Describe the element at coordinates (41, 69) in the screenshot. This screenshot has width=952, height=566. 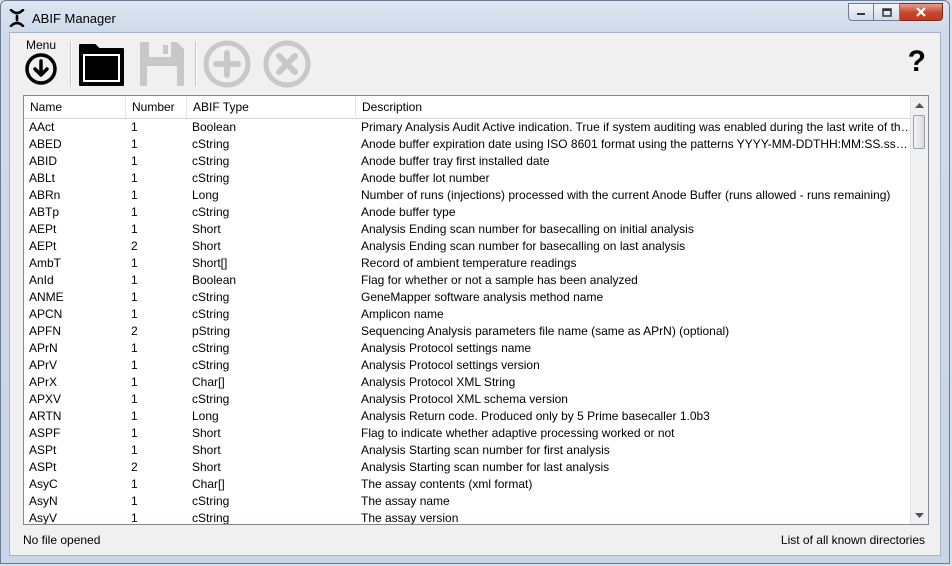
I see `download-arrow-icon` at that location.